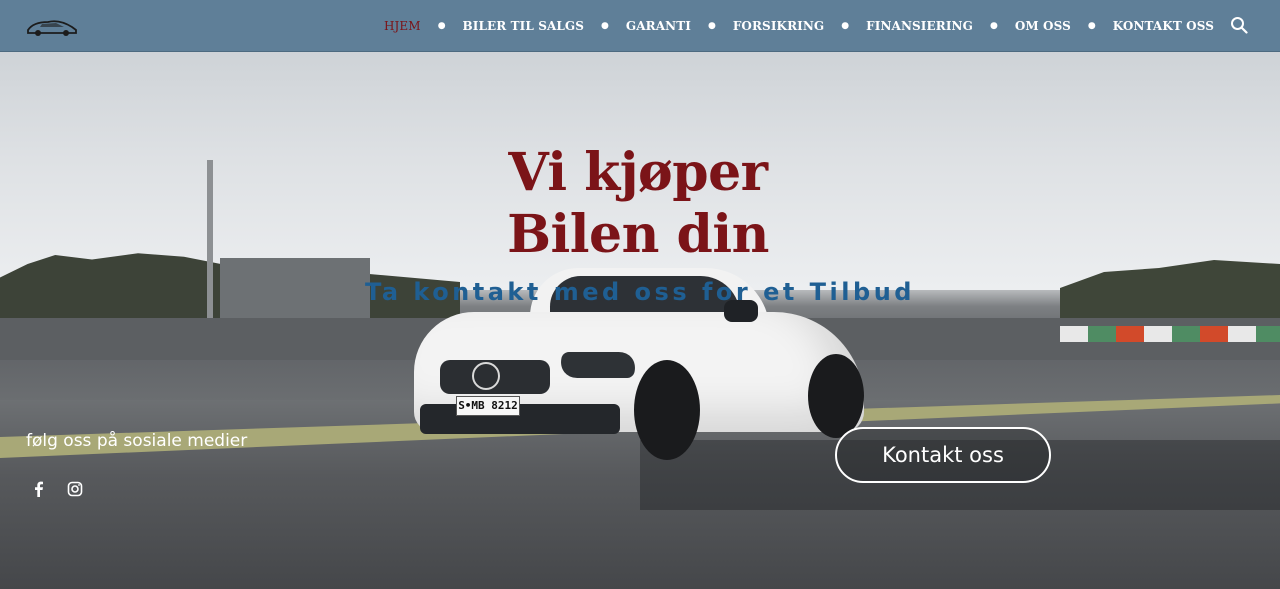 This screenshot has width=1280, height=589. Describe the element at coordinates (1170, 334) in the screenshot. I see `track-curb` at that location.